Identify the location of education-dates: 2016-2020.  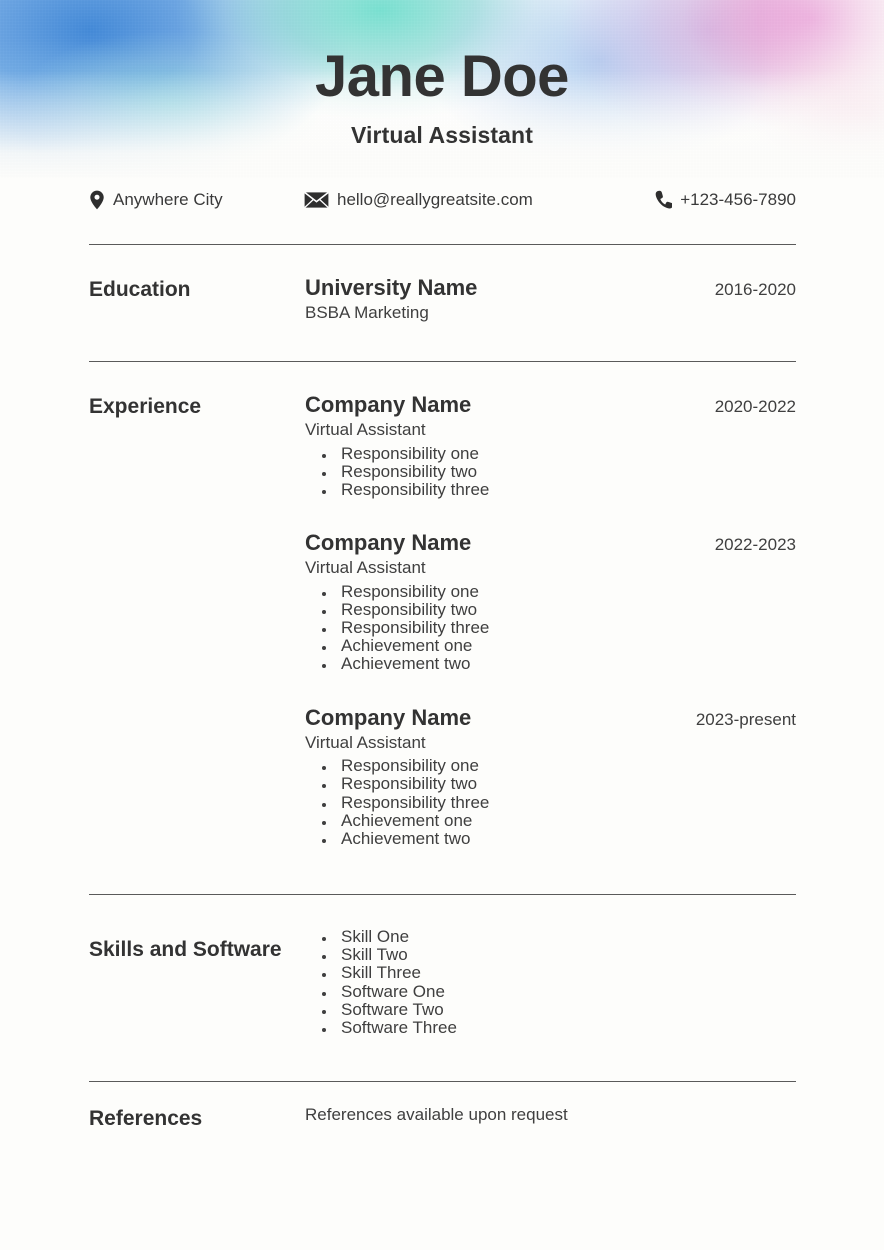
(755, 289).